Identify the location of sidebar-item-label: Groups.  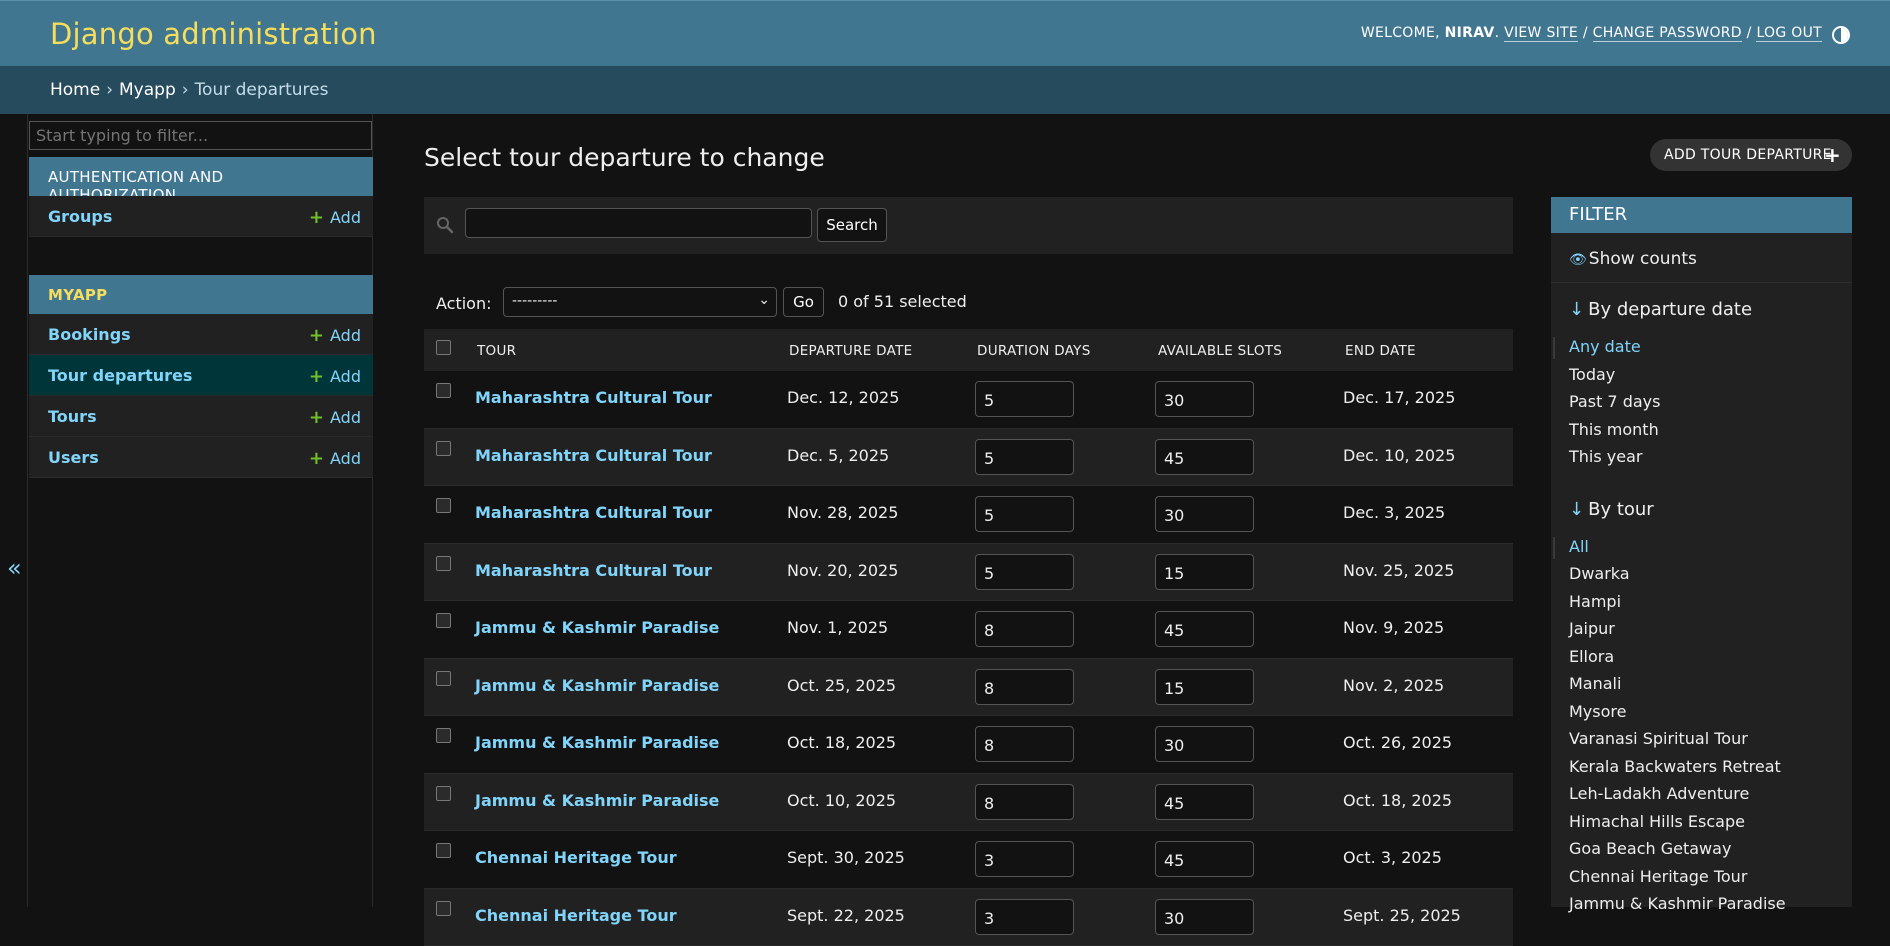
(80, 216).